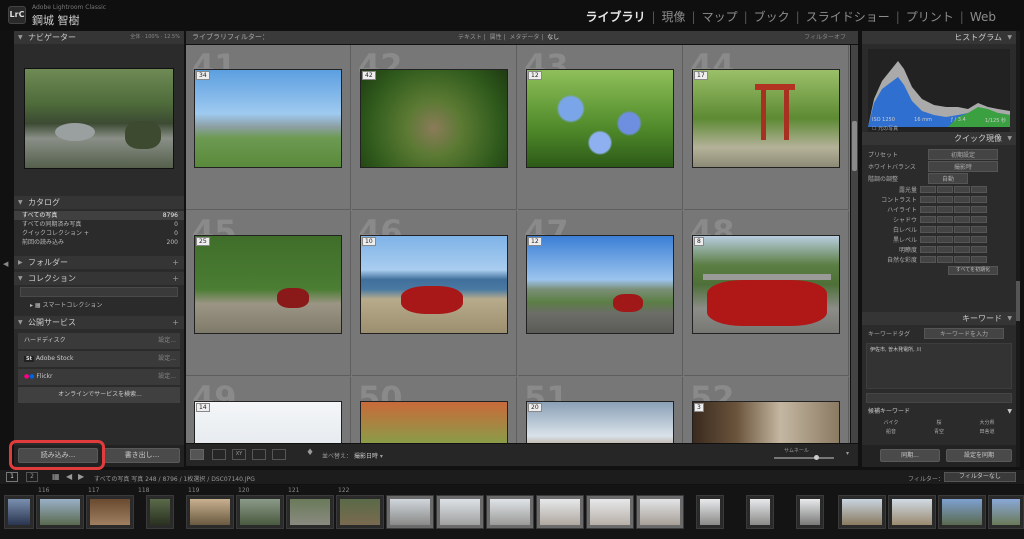  What do you see at coordinates (99, 305) in the screenshot?
I see `smart-collection-item: ▸ ▦ スマートコレクション` at bounding box center [99, 305].